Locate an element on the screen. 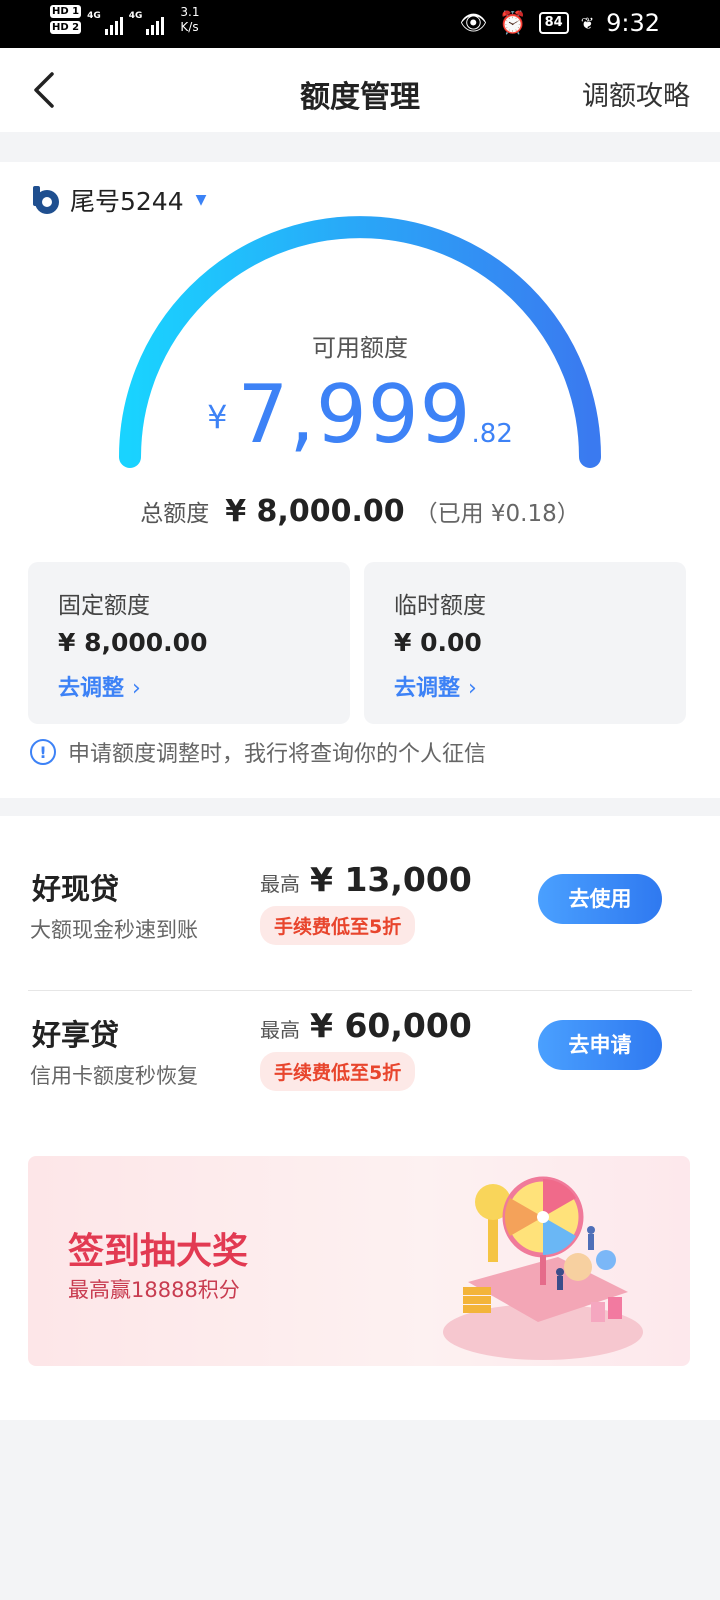 Image resolution: width=720 pixels, height=1600 pixels. hd-badge-1: HD 1 is located at coordinates (66, 11).